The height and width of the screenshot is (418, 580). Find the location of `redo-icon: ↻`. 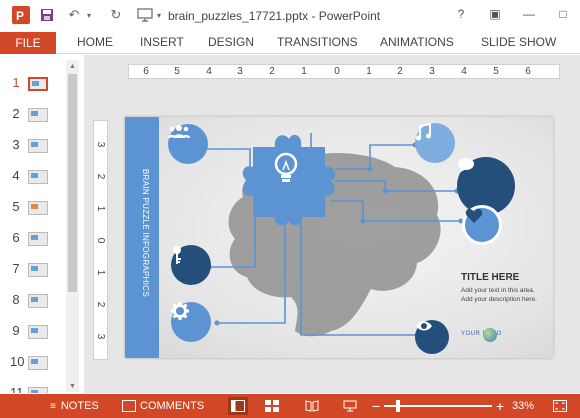

redo-icon: ↻ is located at coordinates (116, 15).